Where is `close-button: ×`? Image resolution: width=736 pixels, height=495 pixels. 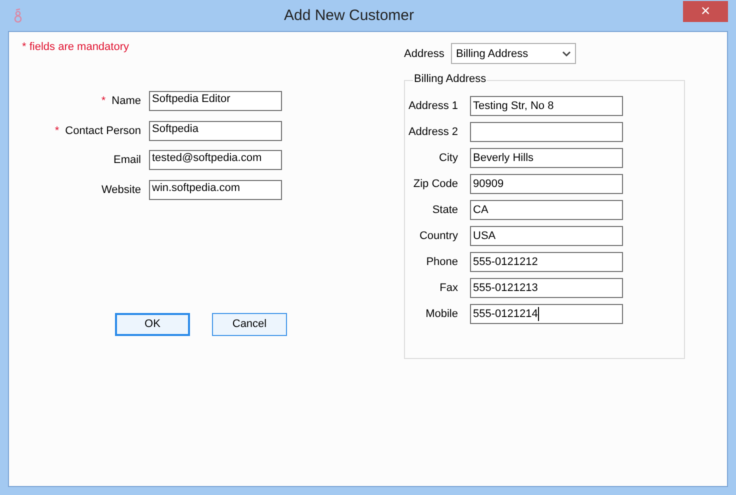 close-button: × is located at coordinates (705, 11).